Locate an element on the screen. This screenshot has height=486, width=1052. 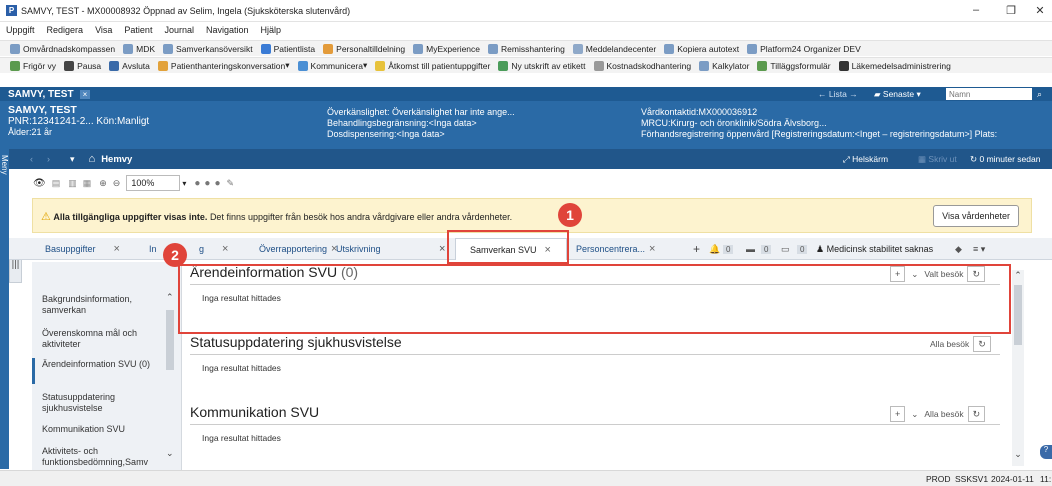
toolbar-kopiera-autotext: Kopiera autotext is located at coordinates (701, 48).